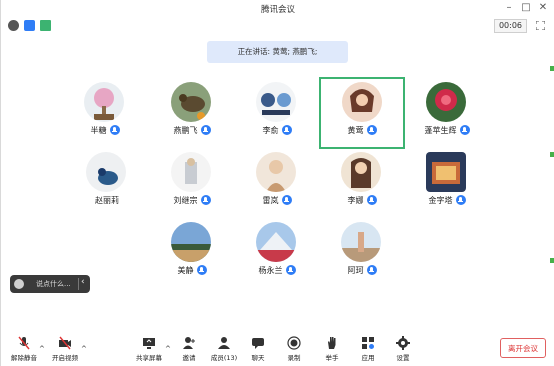 The height and width of the screenshot is (366, 554). I want to click on settings-button: 设置, so click(403, 351).